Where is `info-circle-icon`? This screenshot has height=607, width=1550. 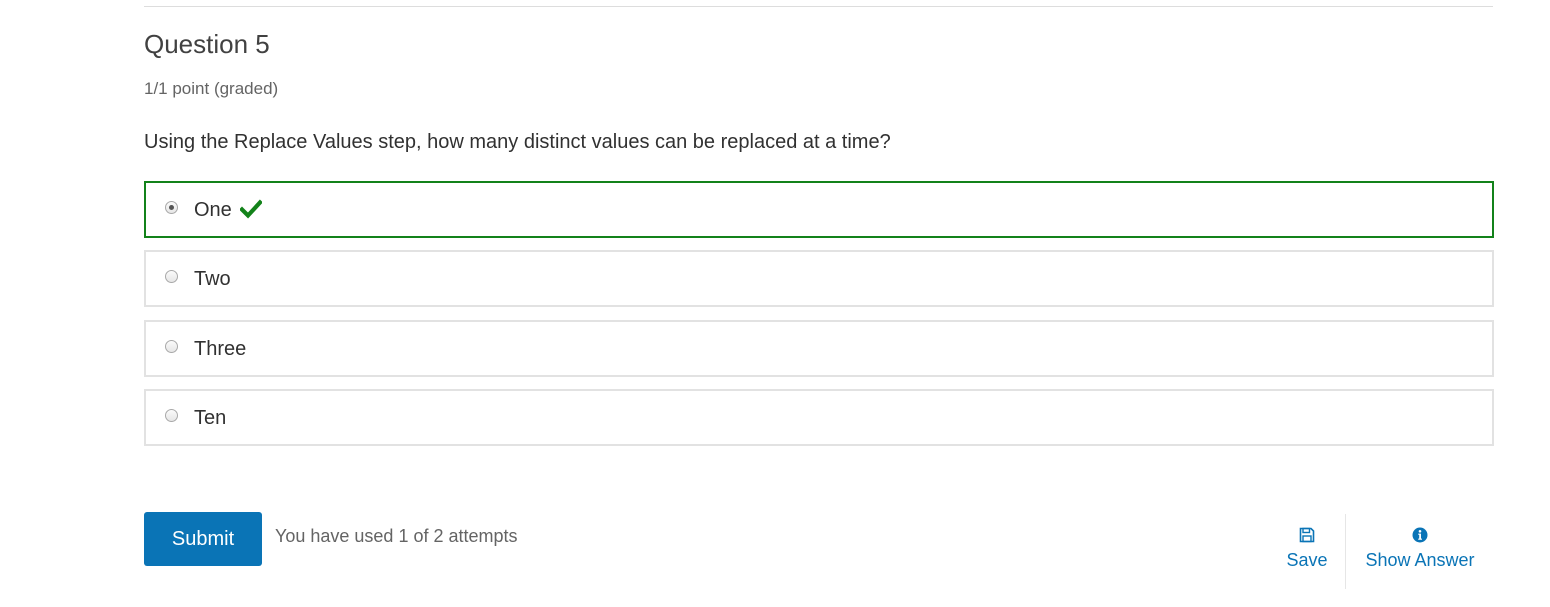
info-circle-icon is located at coordinates (1420, 535).